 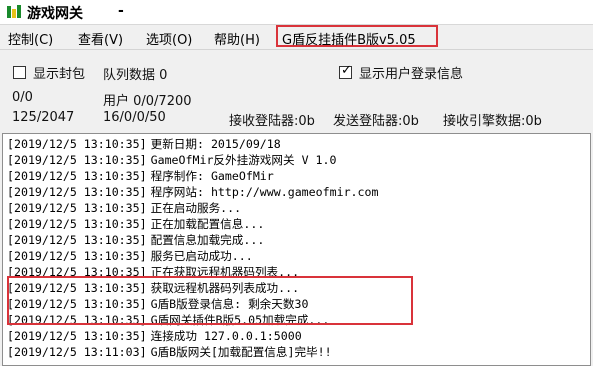 I want to click on menu-help: 帮助(H), so click(x=237, y=38).